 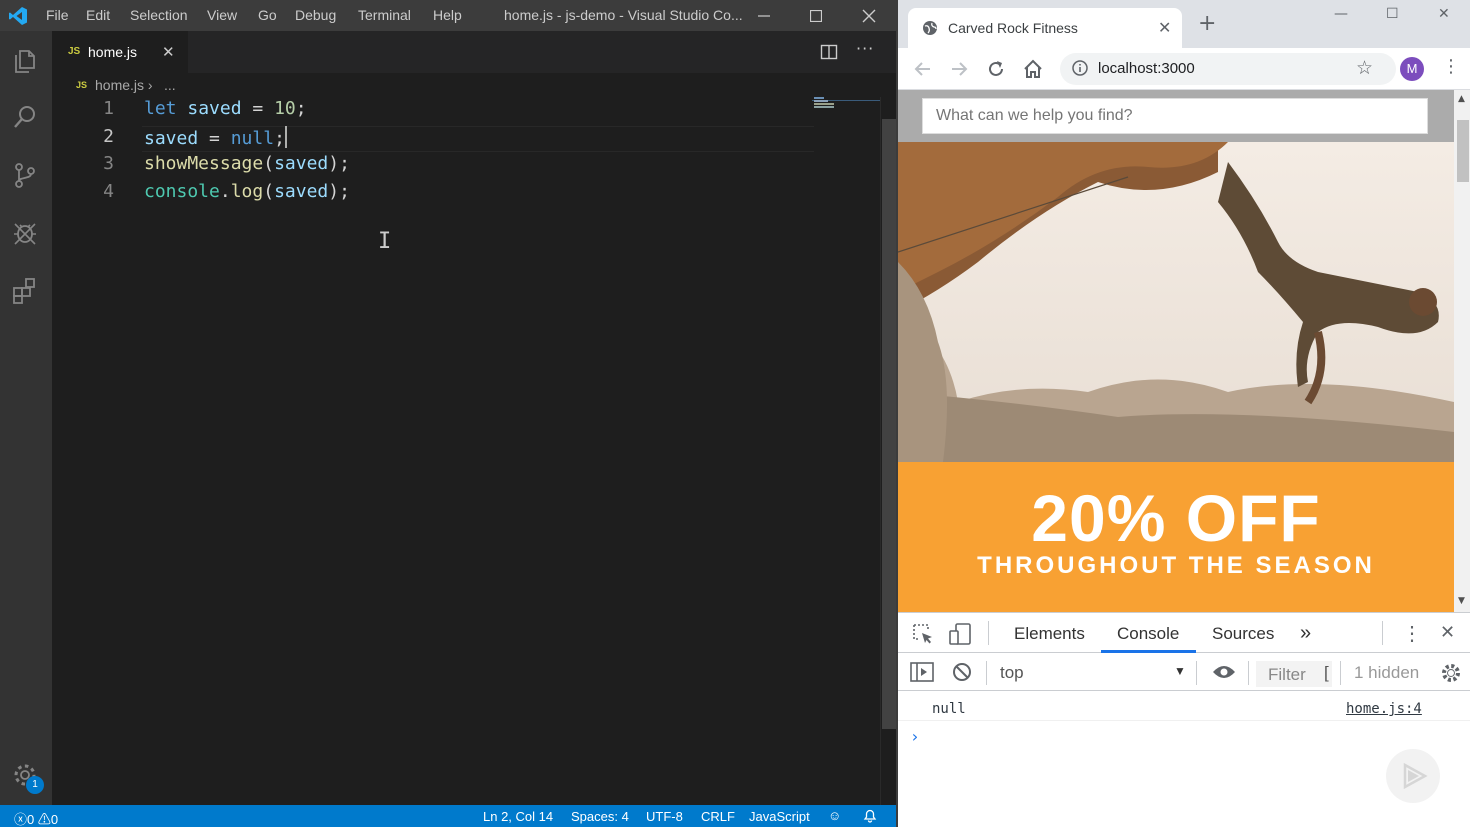 What do you see at coordinates (1180, 671) in the screenshot?
I see `dropdown-arrow-icon: ▼` at bounding box center [1180, 671].